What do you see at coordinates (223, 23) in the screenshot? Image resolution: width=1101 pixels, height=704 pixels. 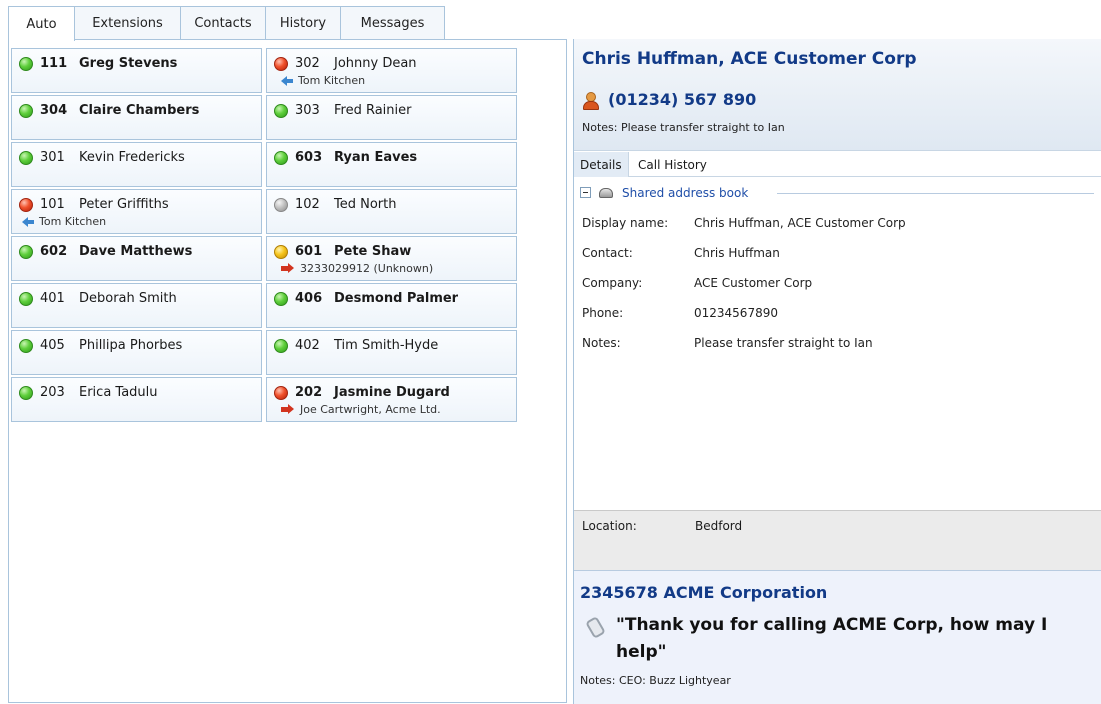 I see `tab-contacts: Contacts` at bounding box center [223, 23].